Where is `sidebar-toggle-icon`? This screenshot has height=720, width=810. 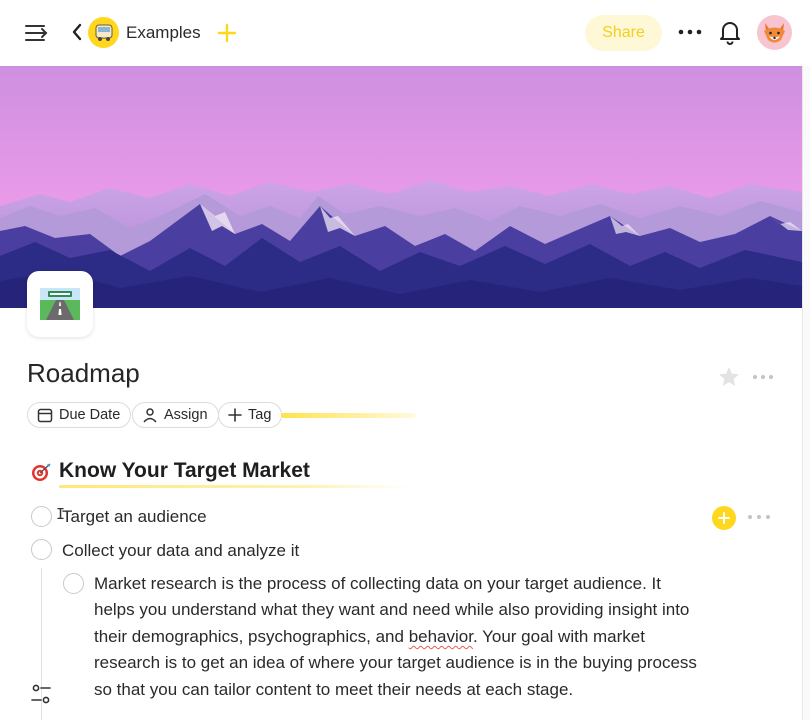 sidebar-toggle-icon is located at coordinates (37, 33).